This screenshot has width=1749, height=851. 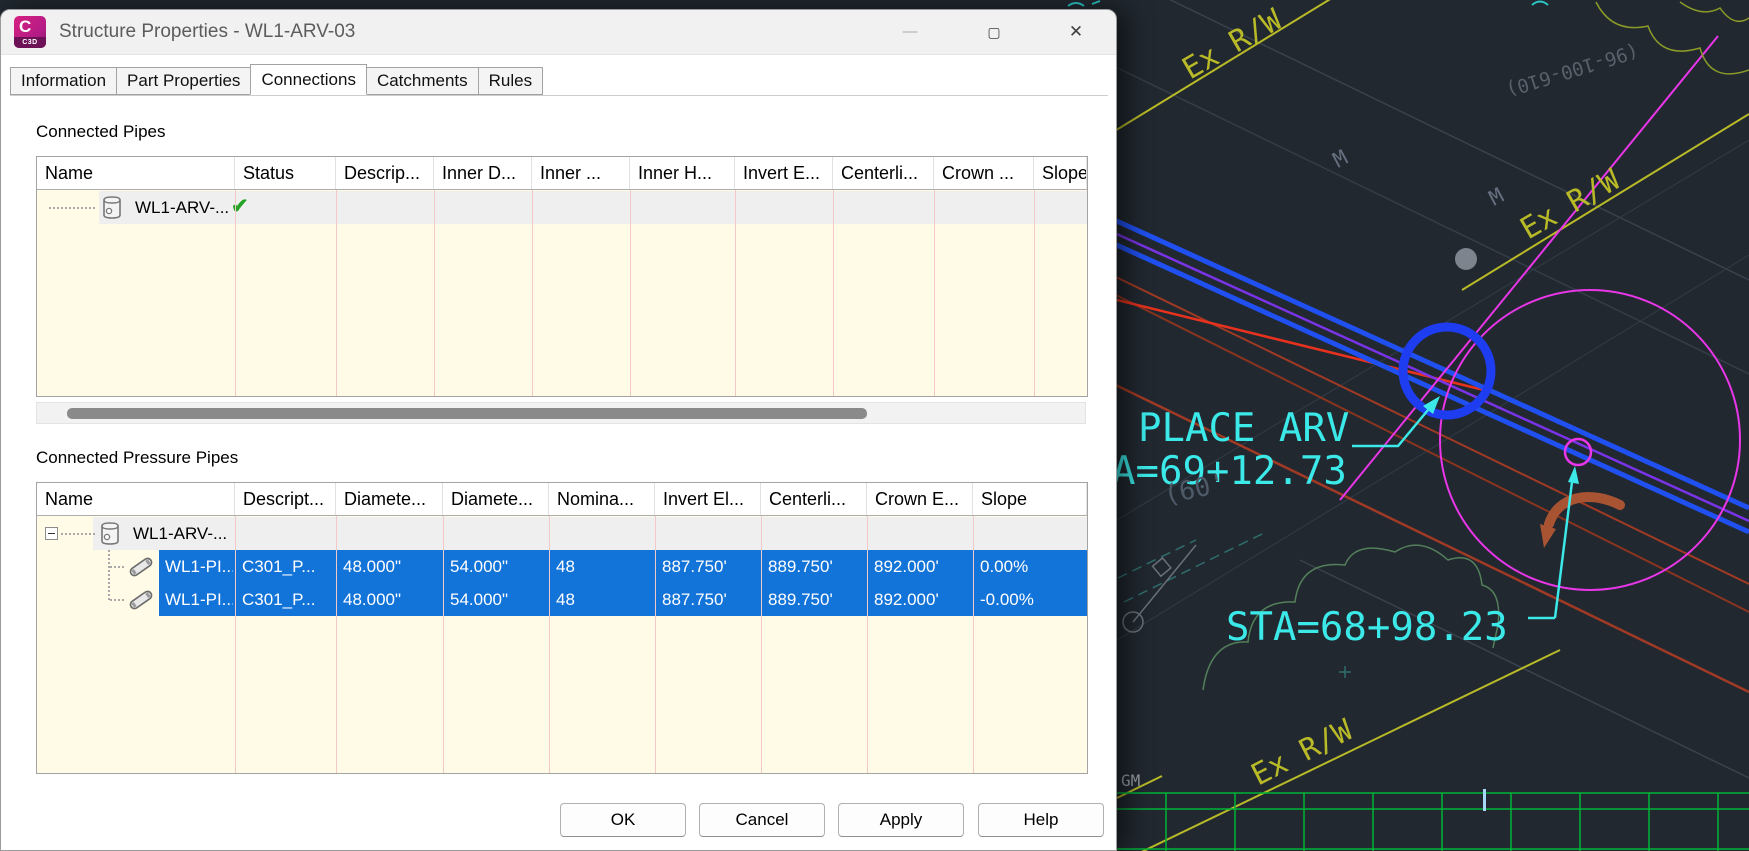 I want to click on close-button: ✕, so click(x=1076, y=32).